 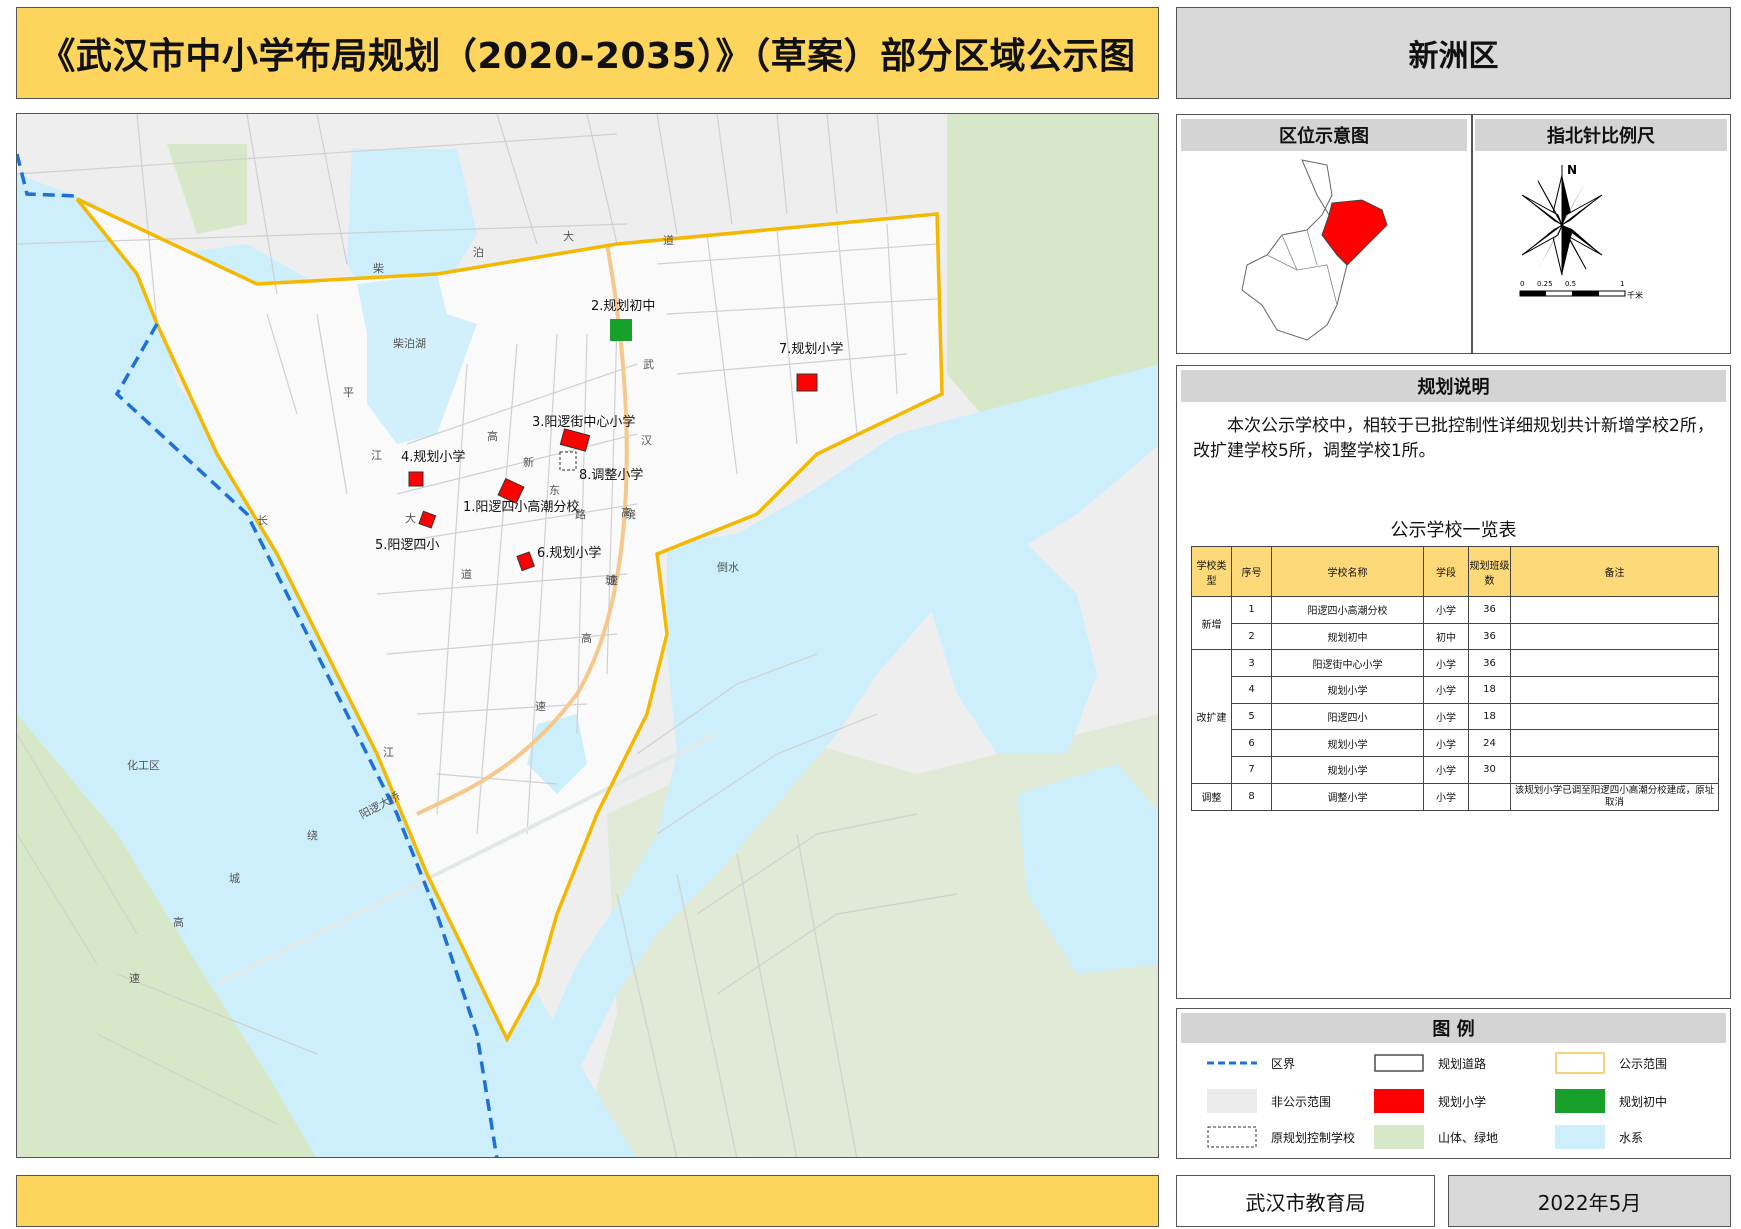 I want to click on legend-label: 公示范围, so click(x=1643, y=1063).